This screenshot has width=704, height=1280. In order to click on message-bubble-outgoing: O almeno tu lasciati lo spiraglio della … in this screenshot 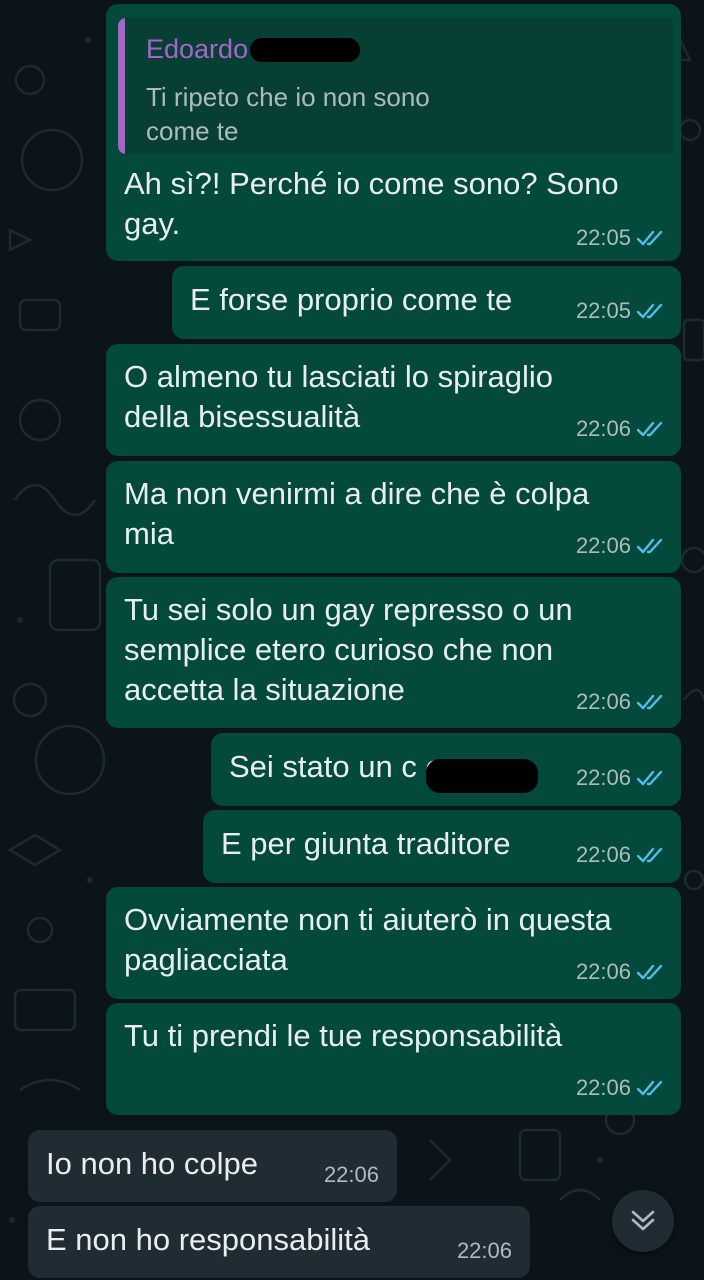, I will do `click(393, 400)`.